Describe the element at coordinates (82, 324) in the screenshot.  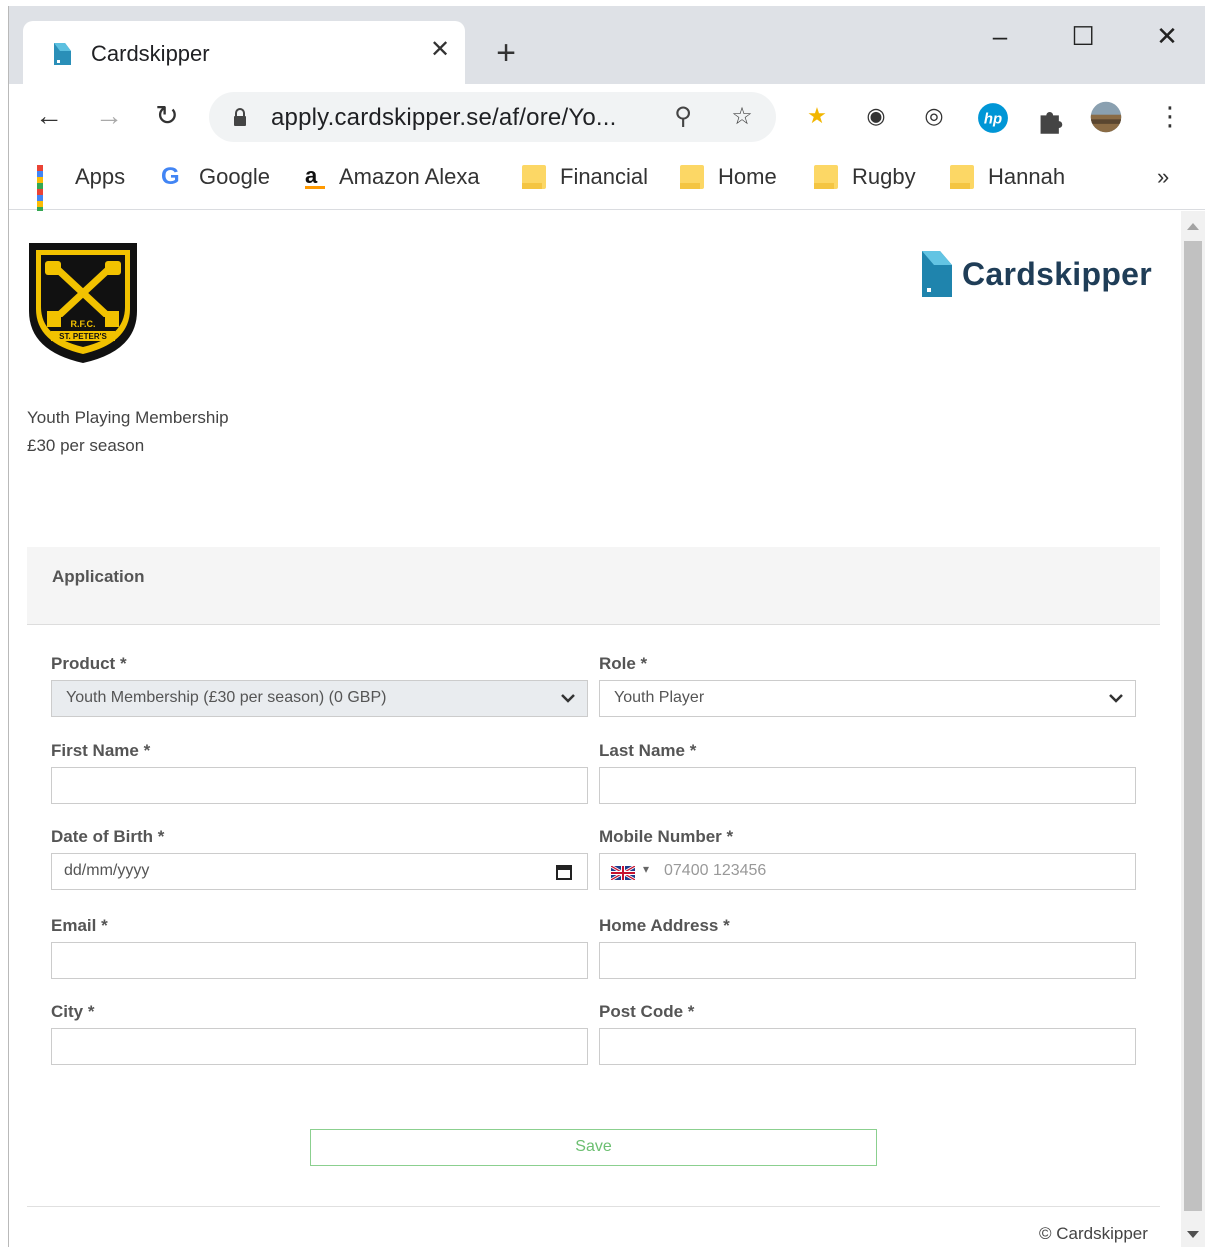
I see `svg-text: R.F.C.` at that location.